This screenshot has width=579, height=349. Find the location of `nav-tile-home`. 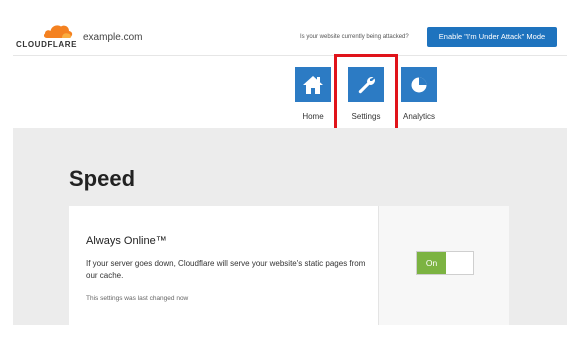

nav-tile-home is located at coordinates (313, 84).